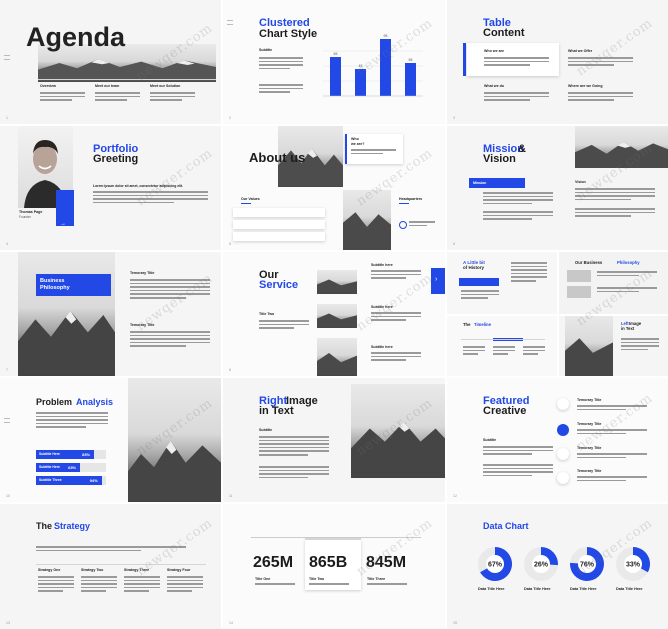 This screenshot has height=629, width=668. What do you see at coordinates (288, 34) in the screenshot?
I see `slide-title: Chart Style` at bounding box center [288, 34].